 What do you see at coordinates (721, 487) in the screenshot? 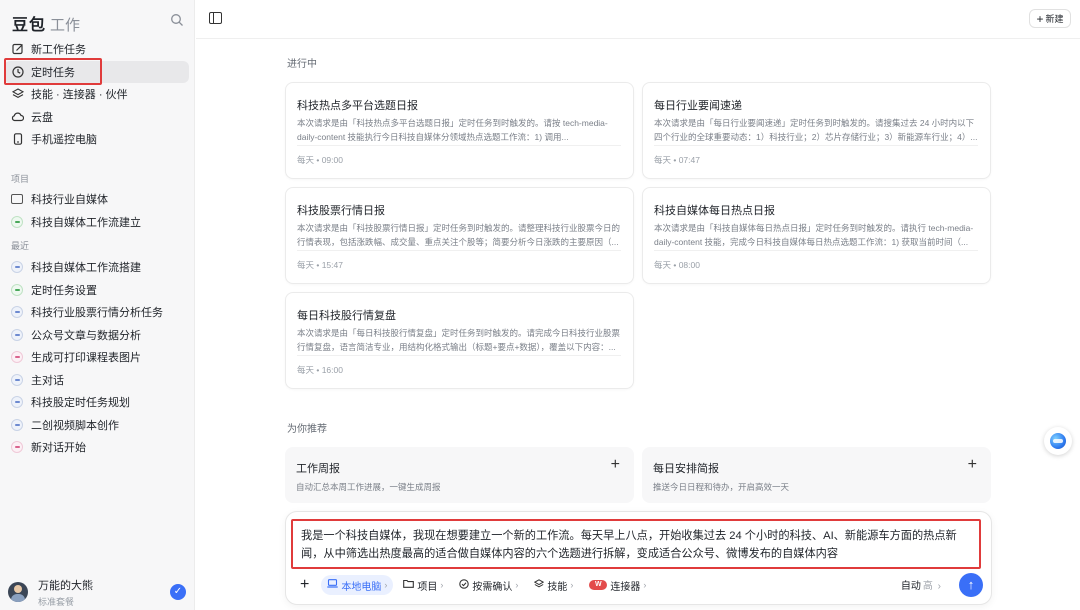
I see `recommendation-desc: 推送今日日程和待办，开启高效一天` at bounding box center [721, 487].